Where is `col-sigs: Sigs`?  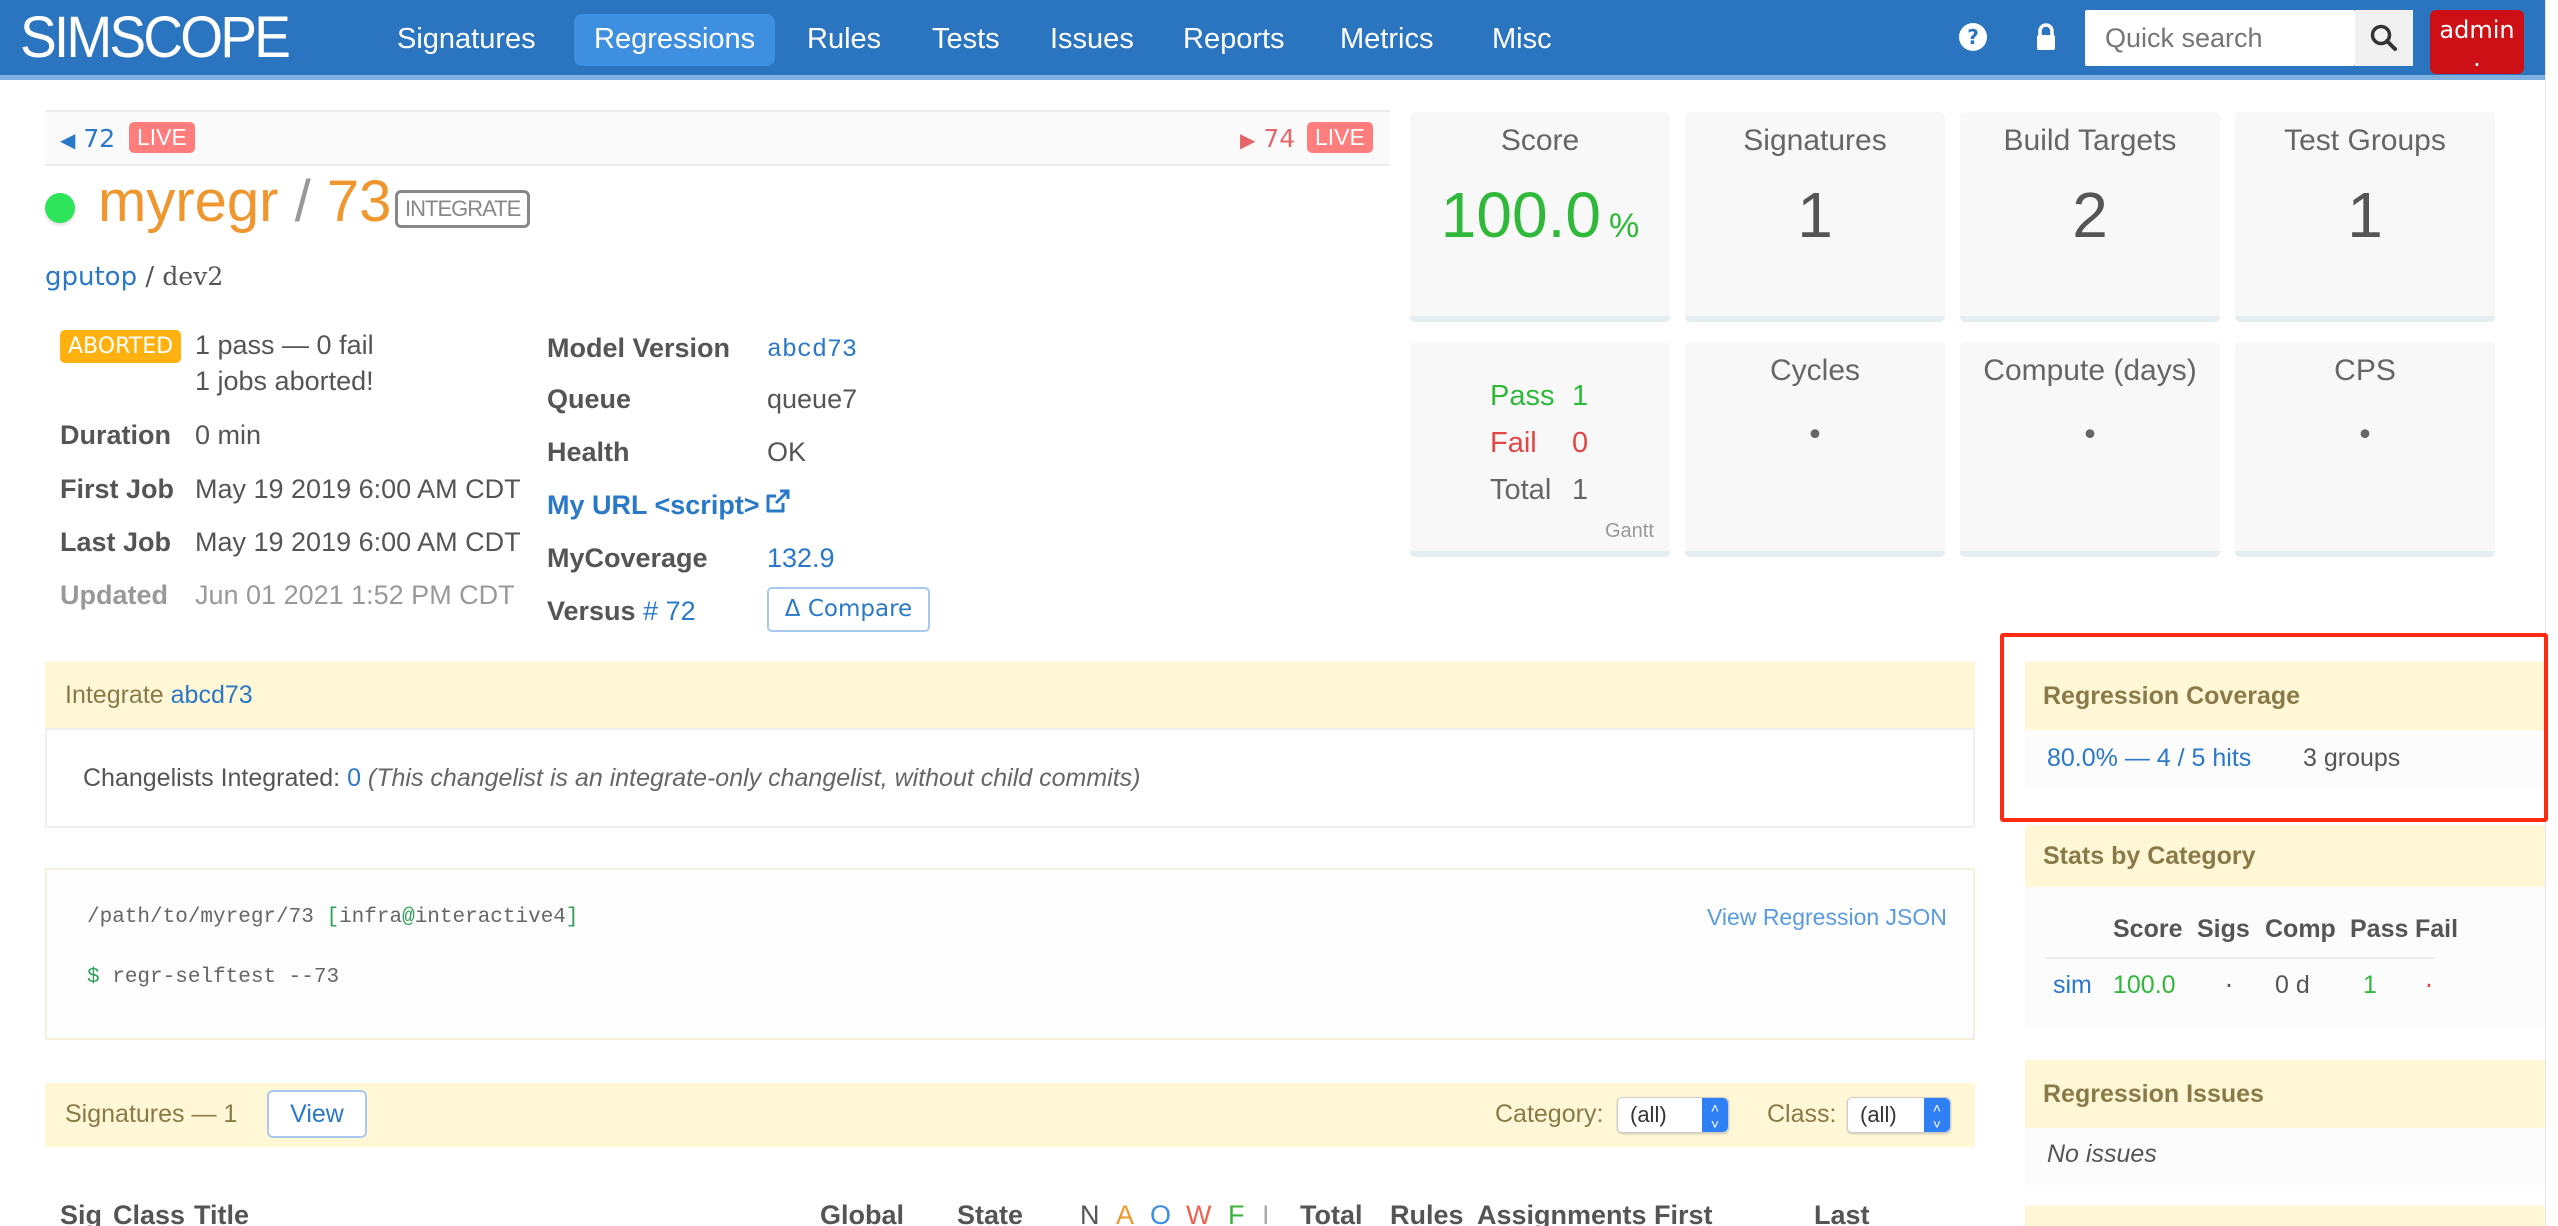 col-sigs: Sigs is located at coordinates (2223, 929).